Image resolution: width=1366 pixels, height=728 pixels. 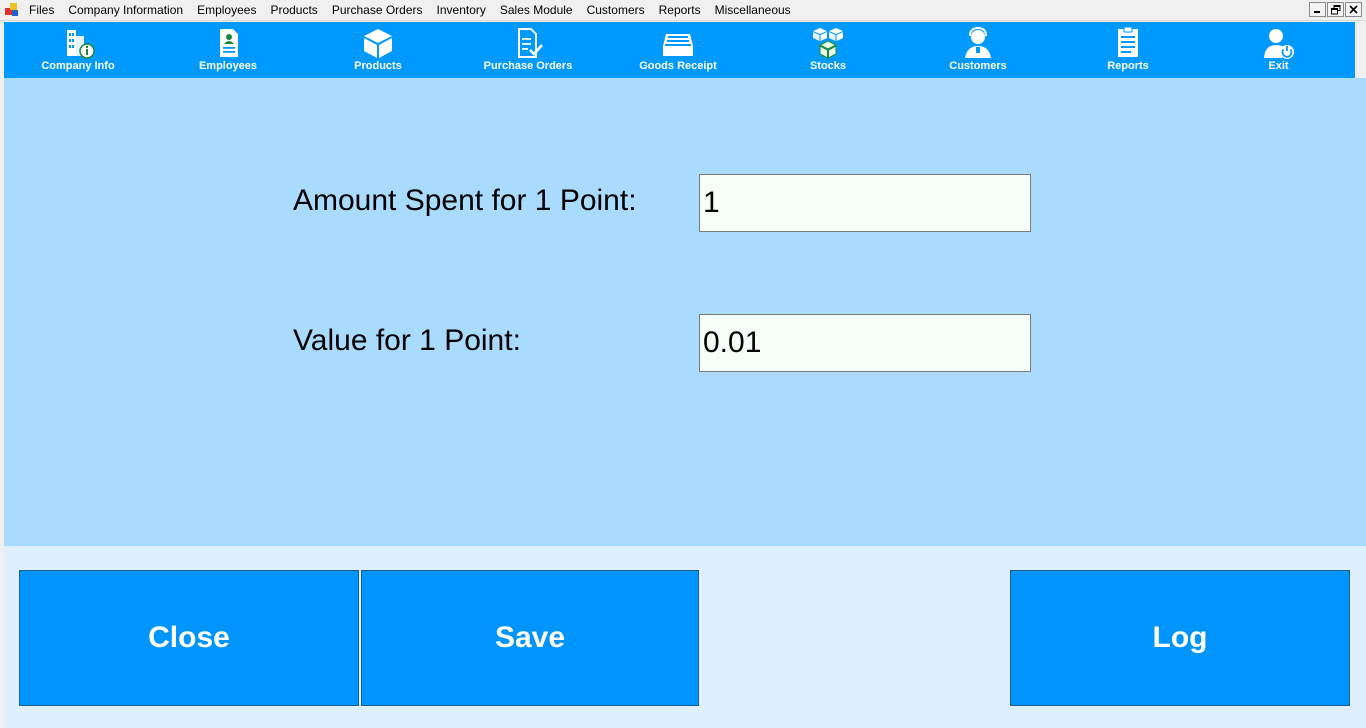 What do you see at coordinates (12, 10) in the screenshot?
I see `app-icon` at bounding box center [12, 10].